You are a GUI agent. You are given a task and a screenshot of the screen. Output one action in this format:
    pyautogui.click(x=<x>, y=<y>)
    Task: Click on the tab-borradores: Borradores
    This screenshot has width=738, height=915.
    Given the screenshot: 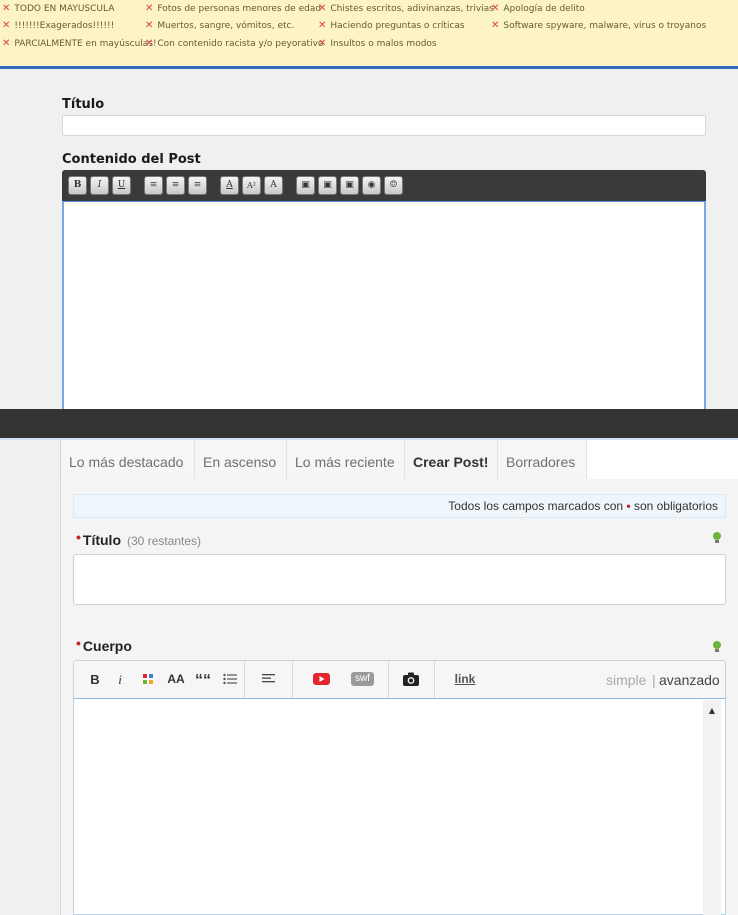 What is the action you would take?
    pyautogui.click(x=542, y=459)
    